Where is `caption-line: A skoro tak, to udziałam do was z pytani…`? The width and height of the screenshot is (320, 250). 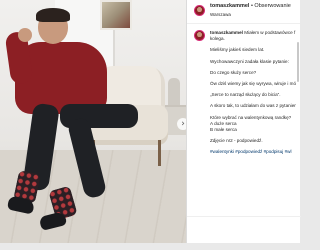
caption-line: A skoro tak, to udziałam do was z pytani… is located at coordinates (253, 106).